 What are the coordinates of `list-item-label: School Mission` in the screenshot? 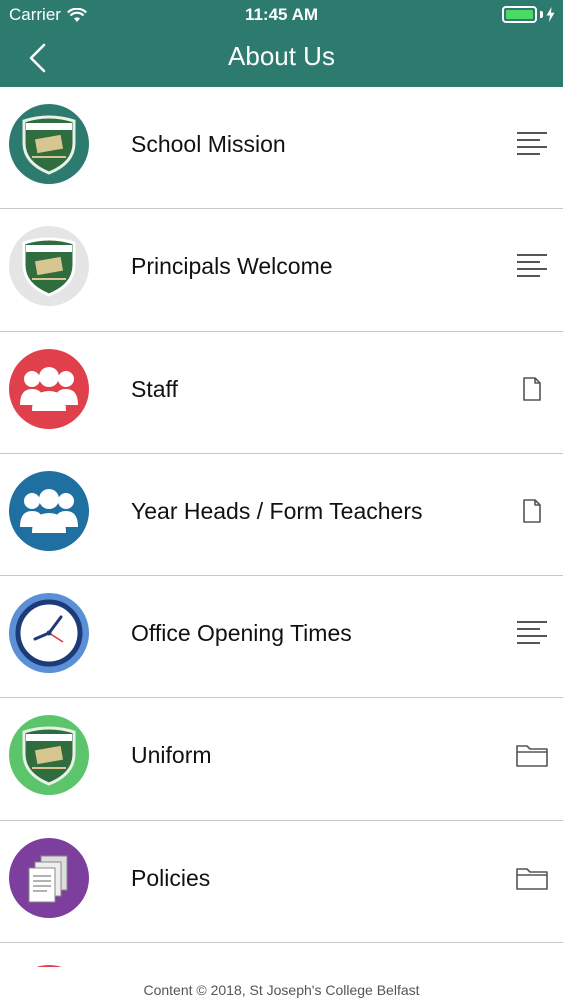 It's located at (208, 144).